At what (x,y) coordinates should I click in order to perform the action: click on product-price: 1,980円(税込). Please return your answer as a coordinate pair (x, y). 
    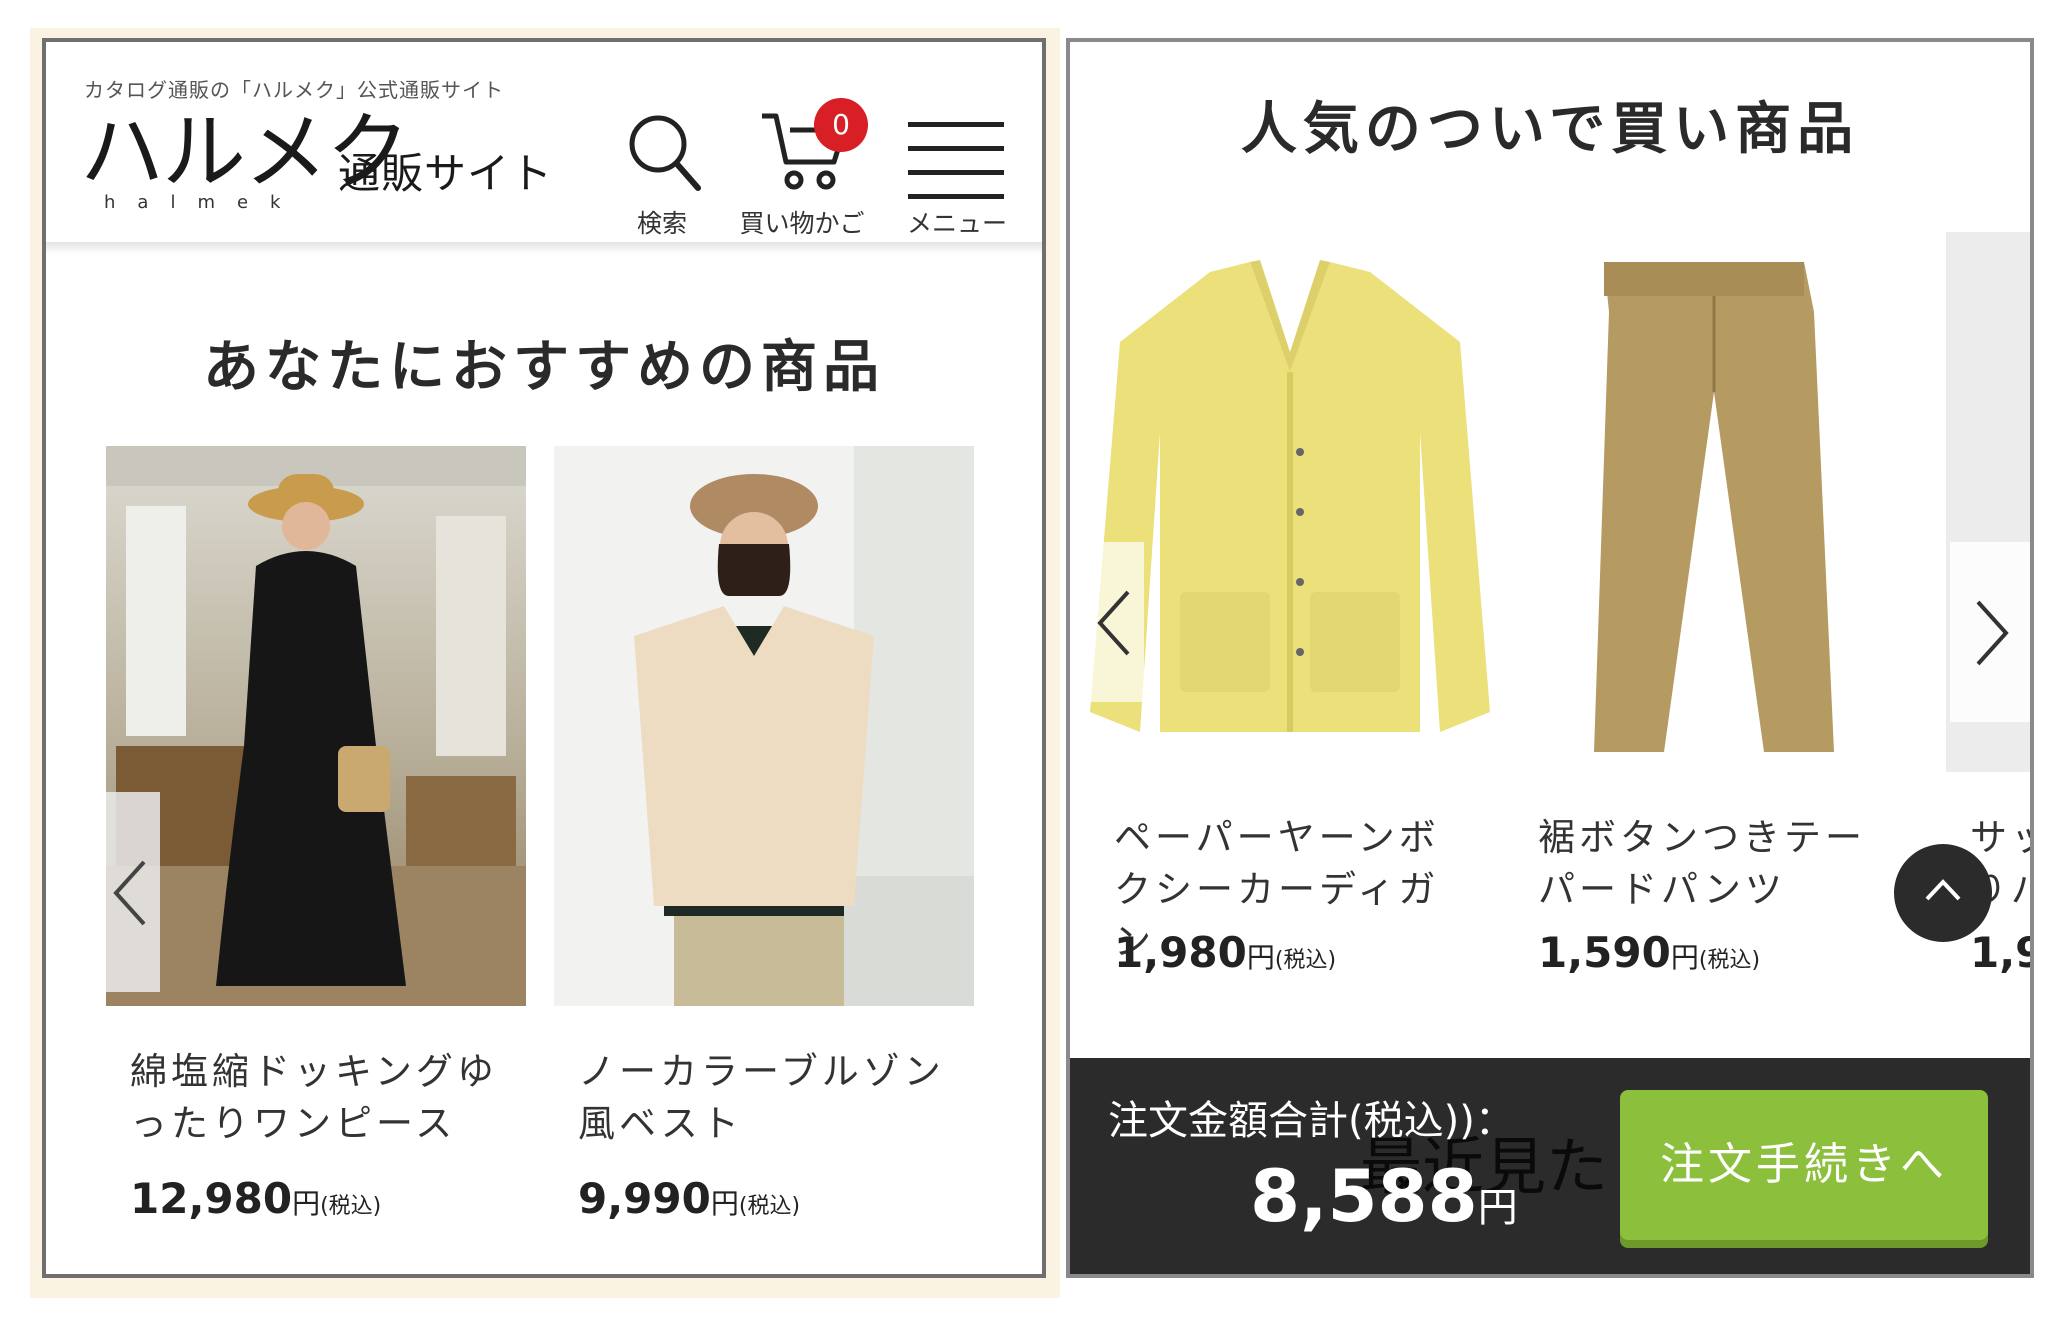
    Looking at the image, I should click on (1225, 952).